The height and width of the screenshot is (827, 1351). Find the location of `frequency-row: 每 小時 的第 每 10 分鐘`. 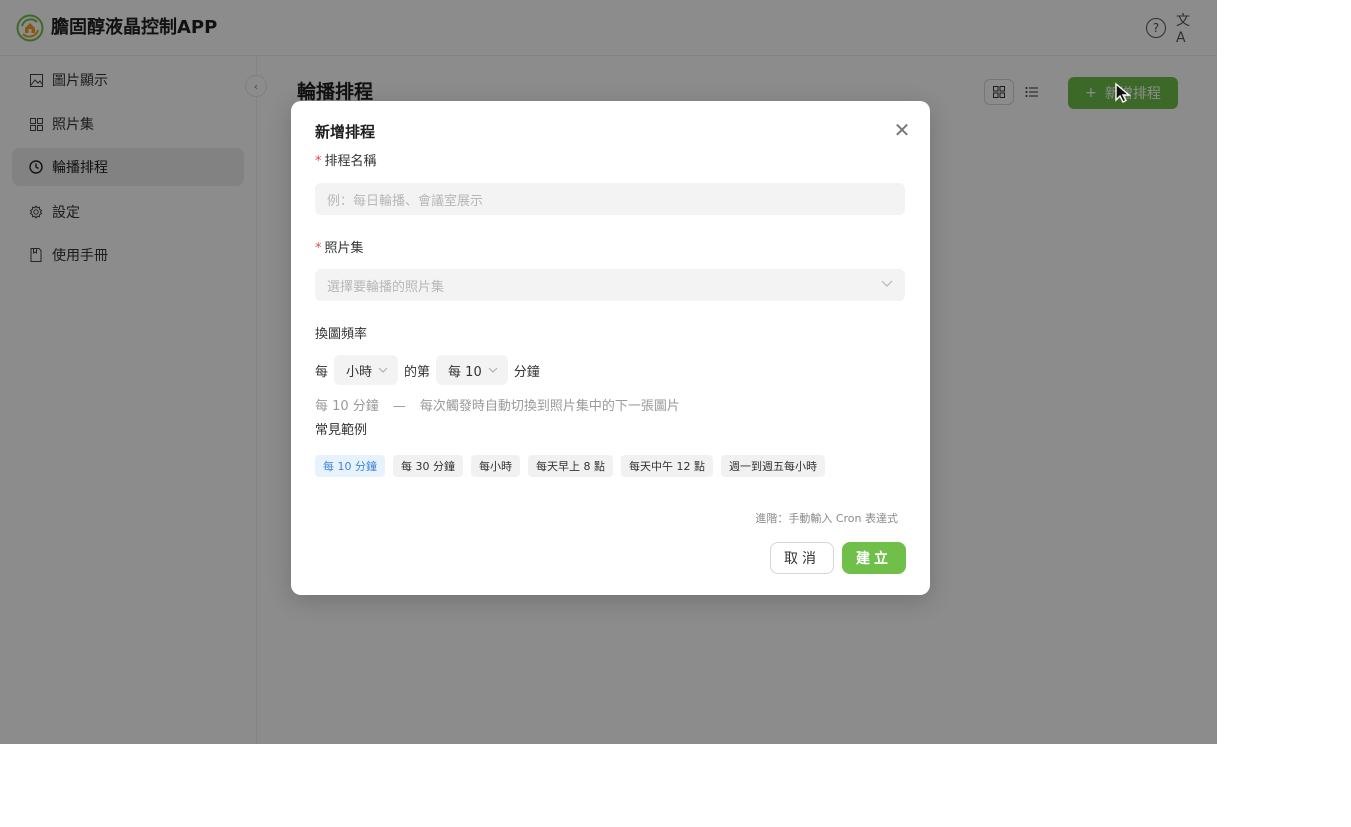

frequency-row: 每 小時 的第 每 10 分鐘 is located at coordinates (427, 370).